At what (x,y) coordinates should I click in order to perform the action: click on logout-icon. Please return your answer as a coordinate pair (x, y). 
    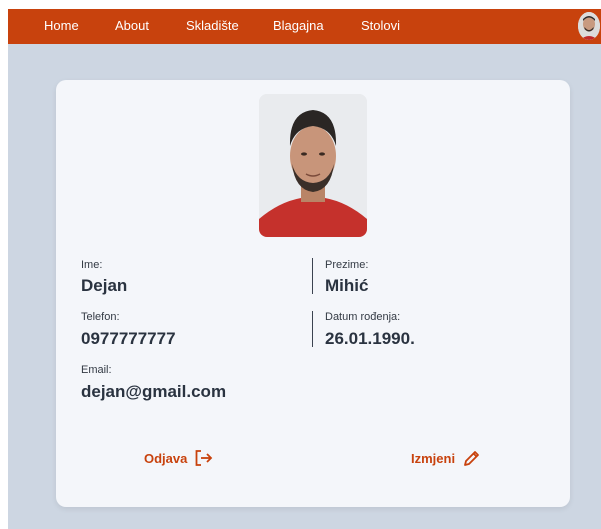
    Looking at the image, I should click on (204, 458).